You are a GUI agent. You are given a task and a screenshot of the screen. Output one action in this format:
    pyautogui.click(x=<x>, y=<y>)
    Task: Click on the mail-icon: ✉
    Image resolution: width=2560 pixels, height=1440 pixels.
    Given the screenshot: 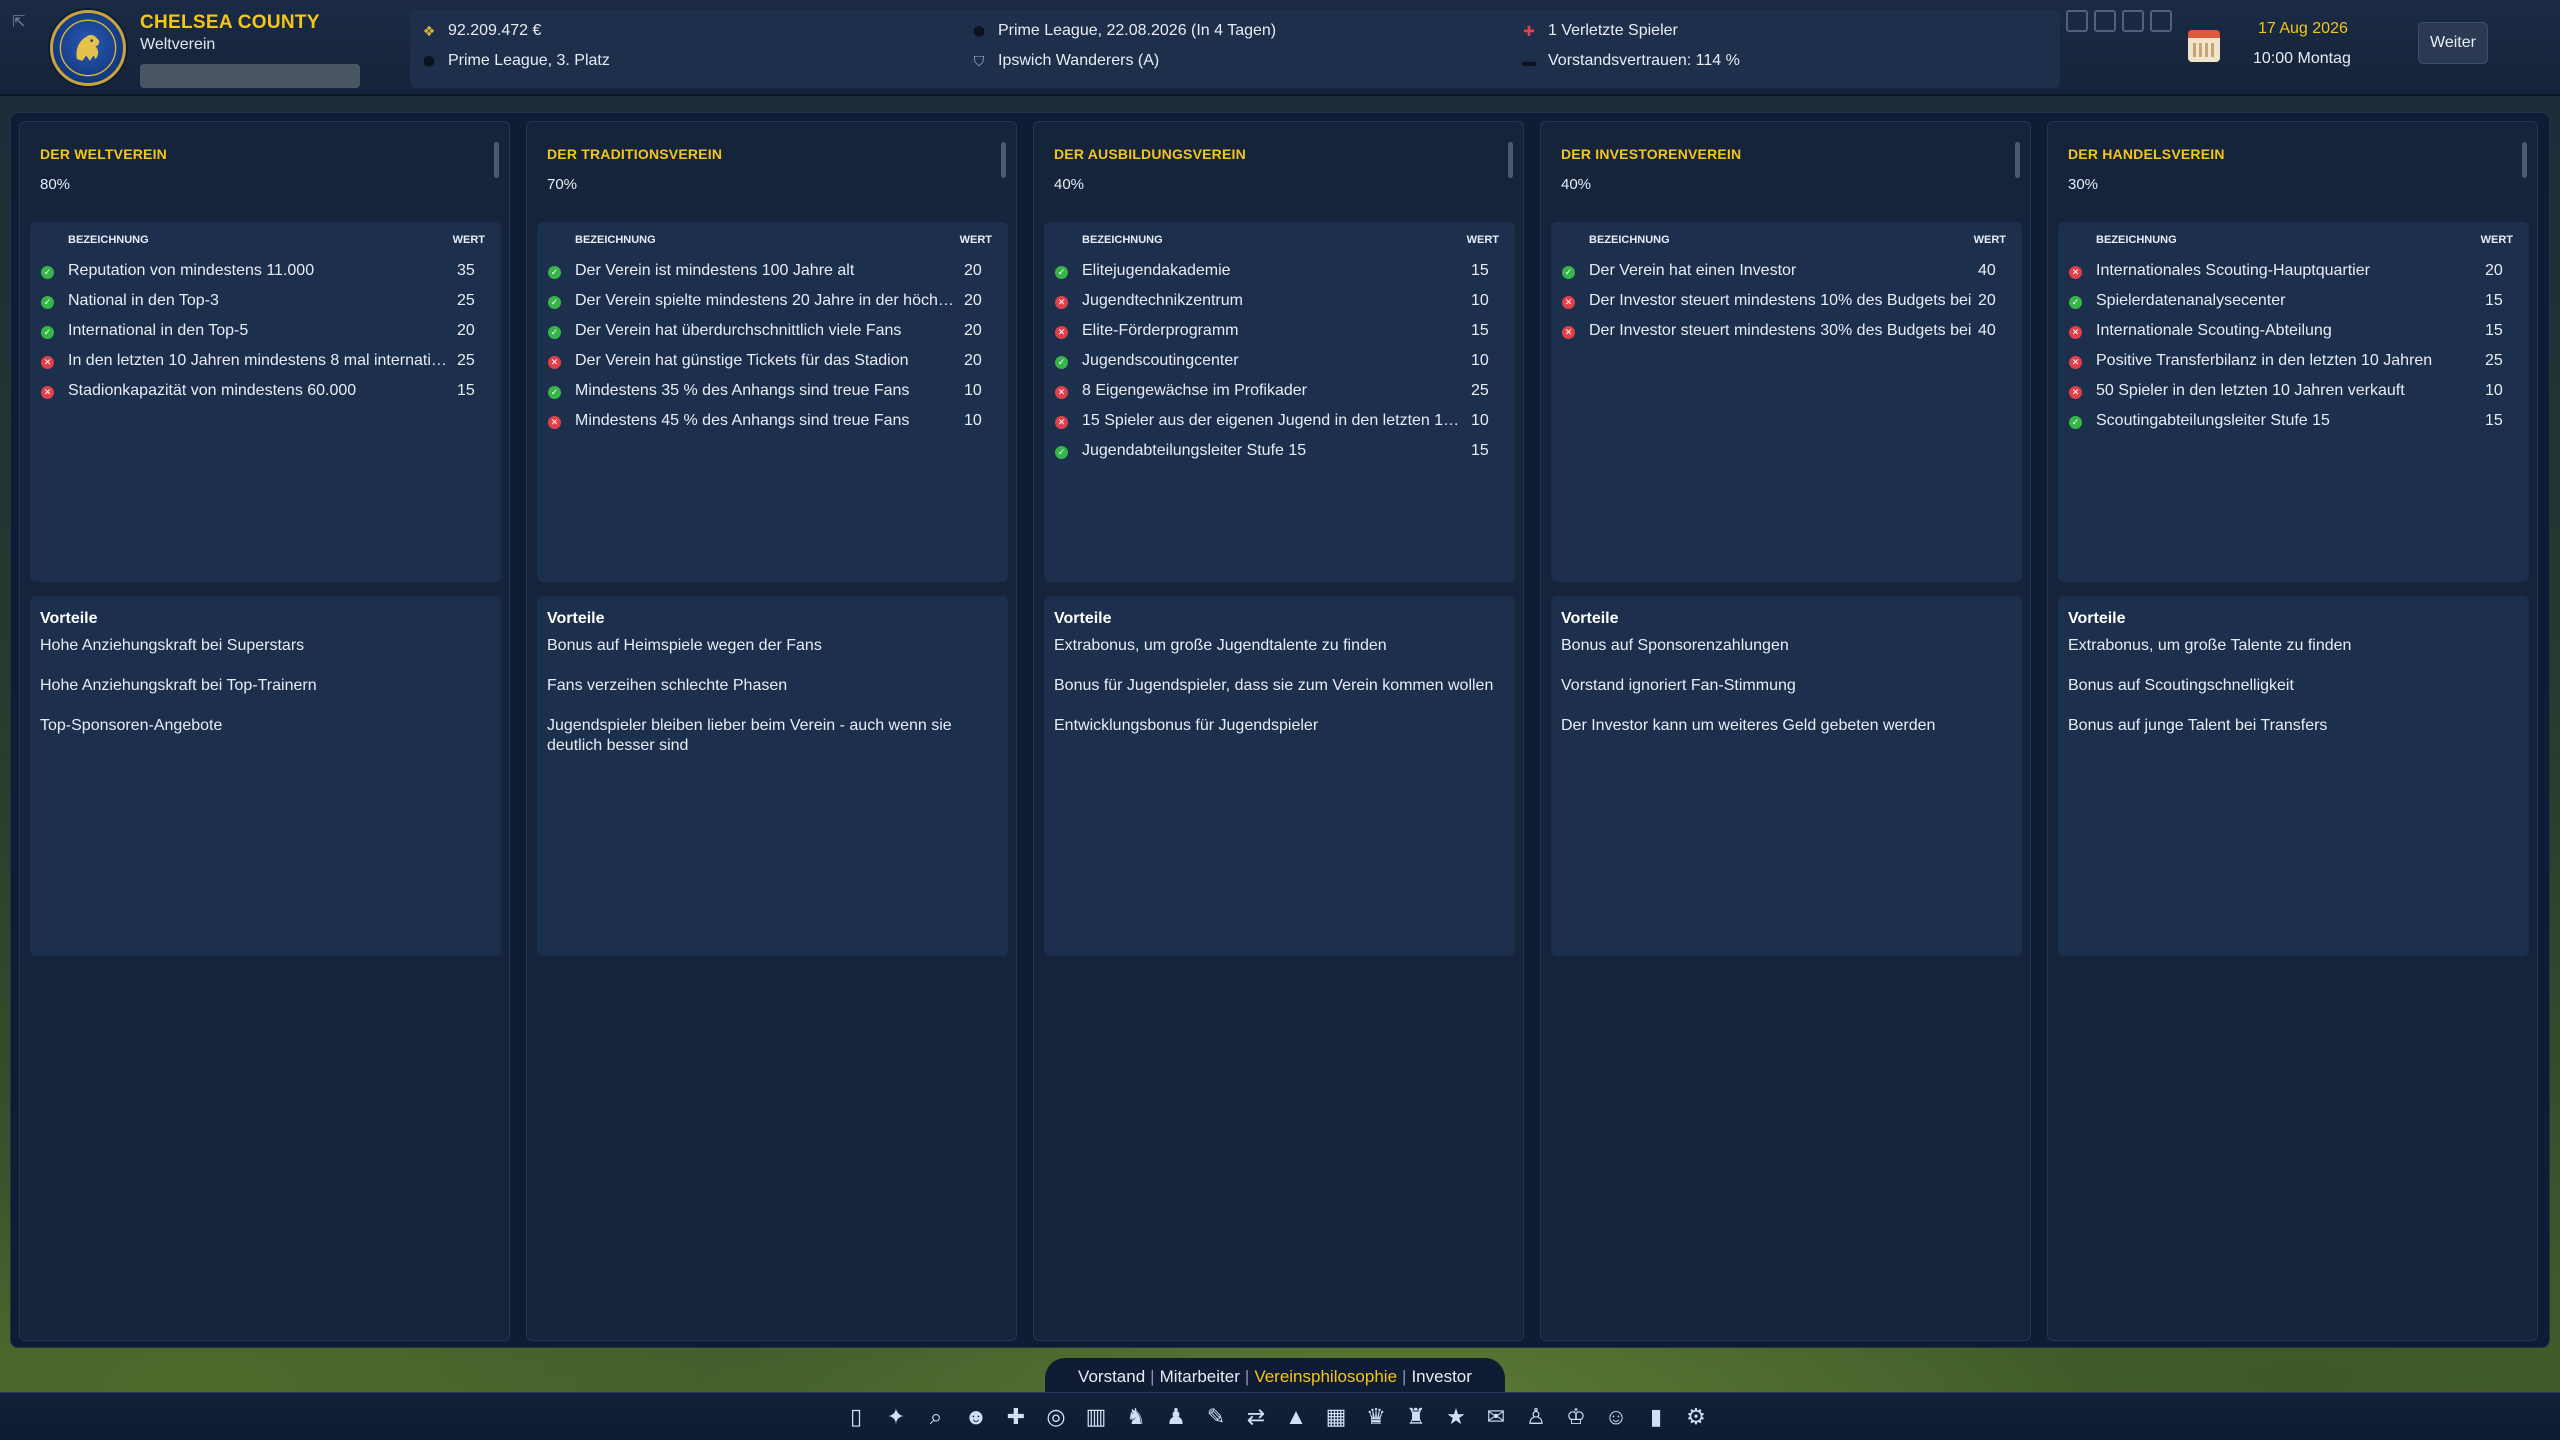 What is the action you would take?
    pyautogui.click(x=1496, y=1417)
    